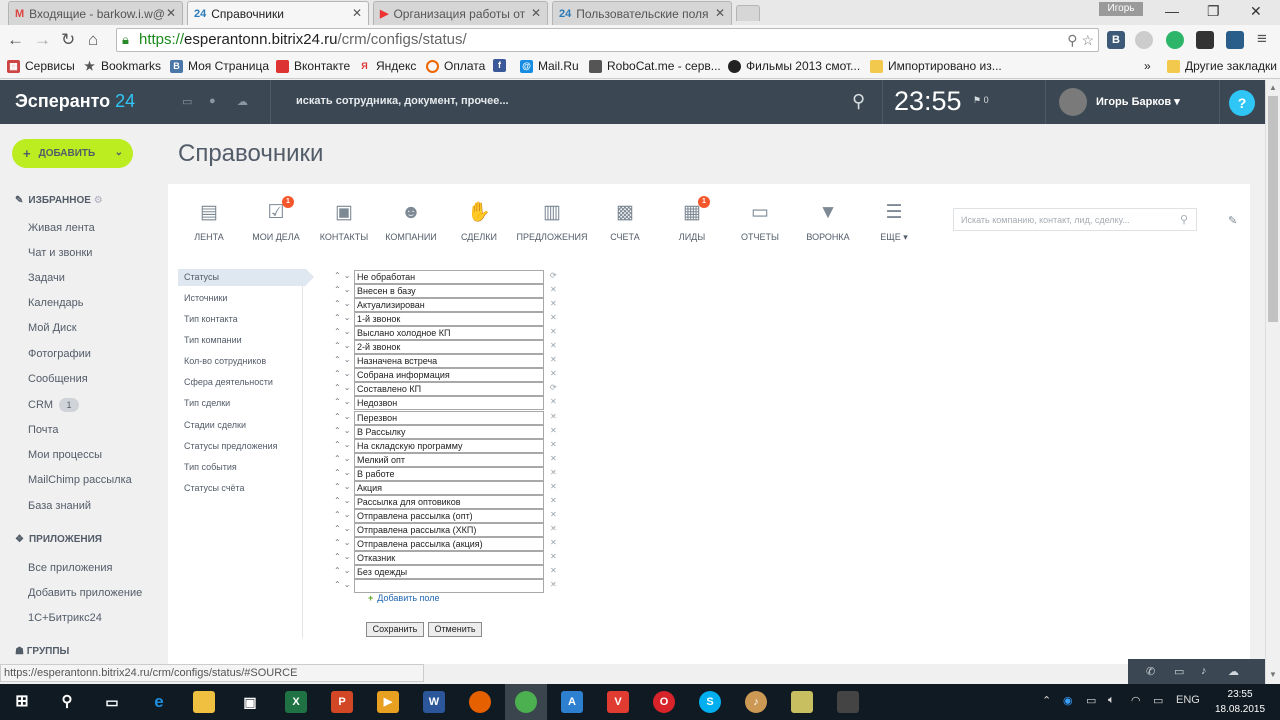 The image size is (1280, 720). Describe the element at coordinates (80, 480) in the screenshot. I see `sidebar-item-mailchimp: MailChimp рассылка` at that location.